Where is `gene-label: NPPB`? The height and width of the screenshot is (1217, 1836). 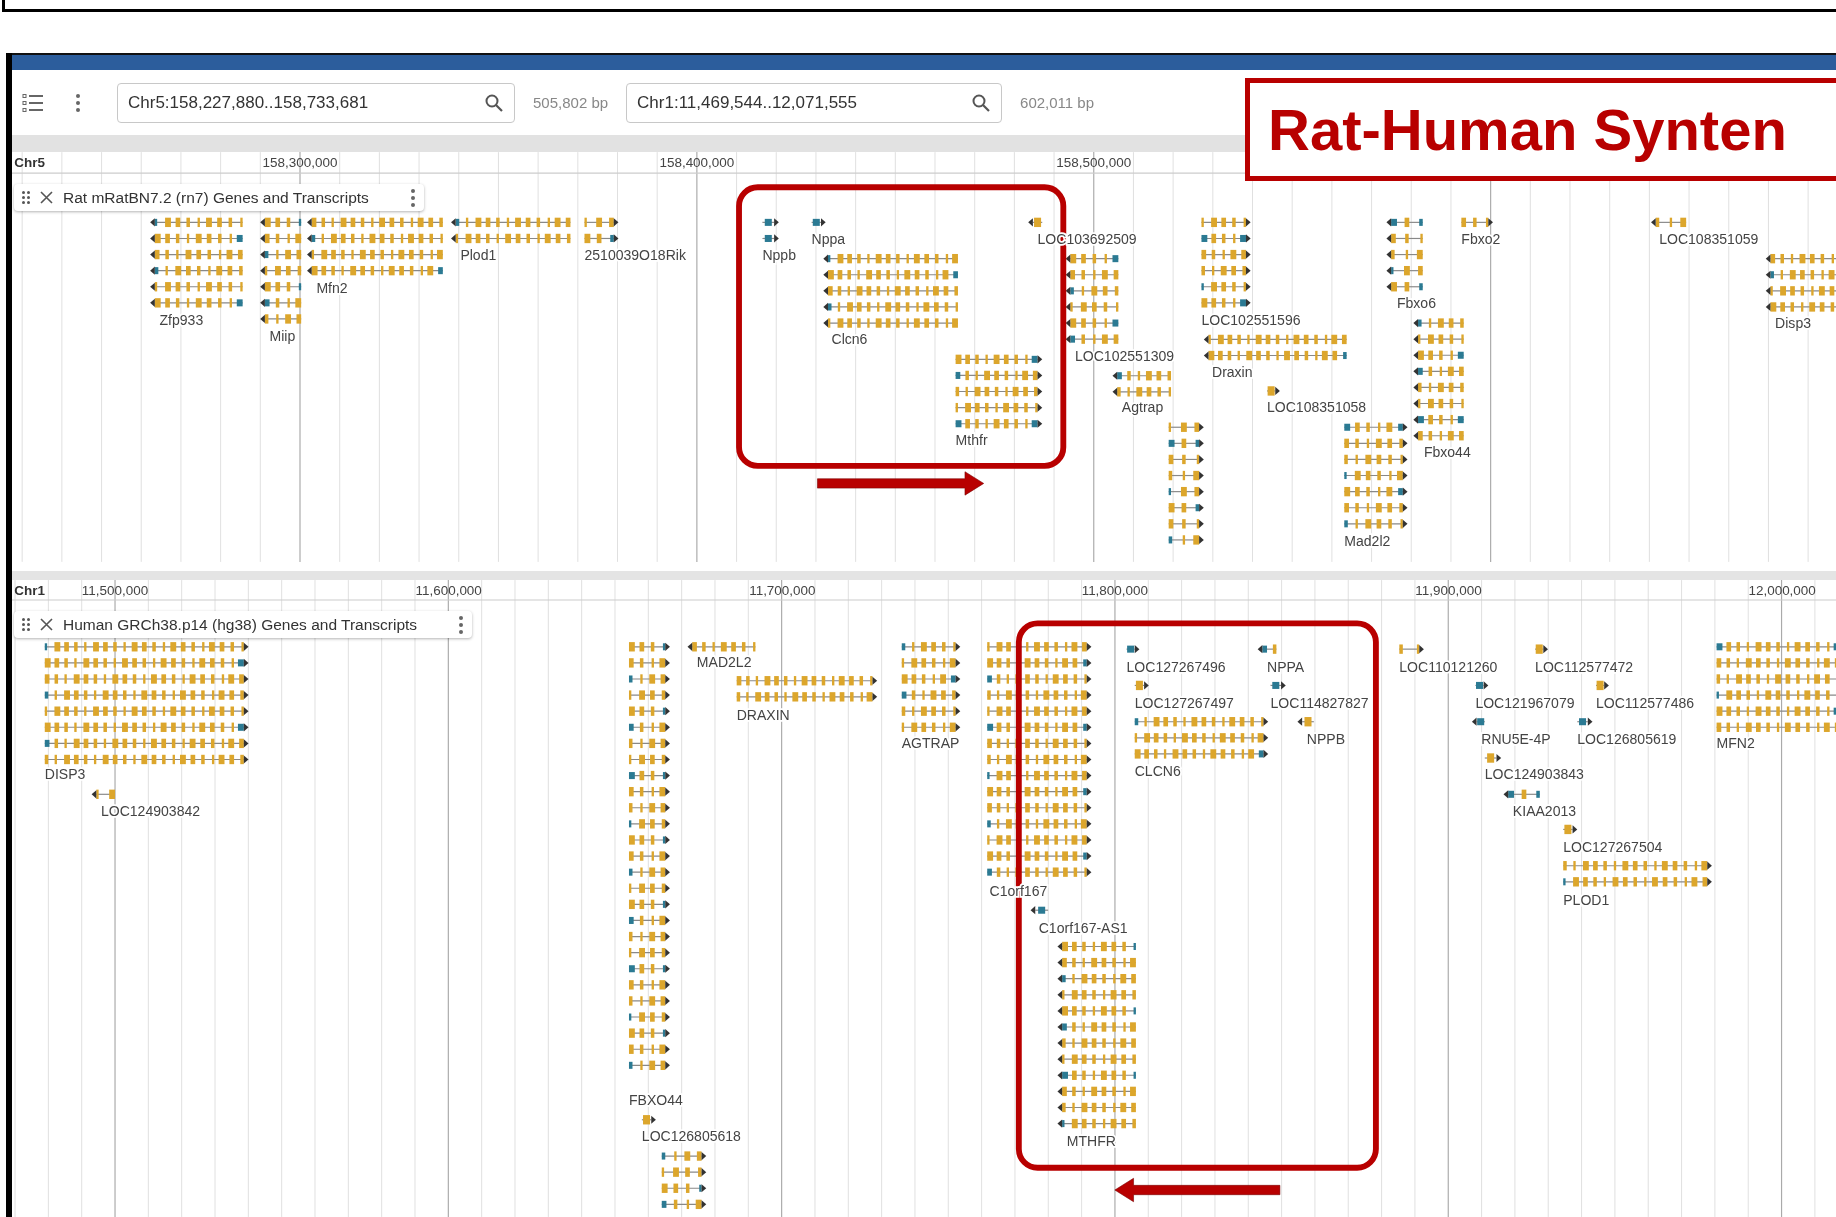
gene-label: NPPB is located at coordinates (1326, 739).